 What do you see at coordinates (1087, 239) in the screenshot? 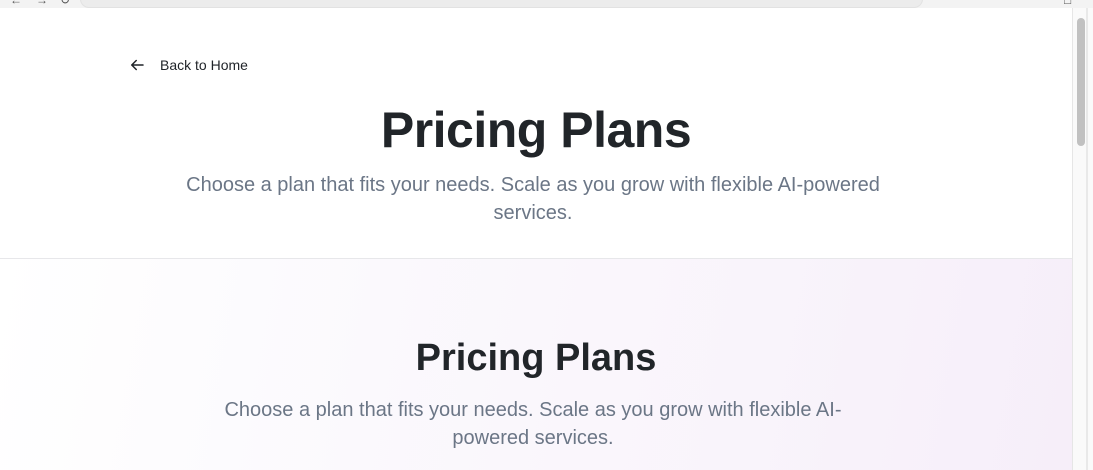
I see `scrollbar-edge` at bounding box center [1087, 239].